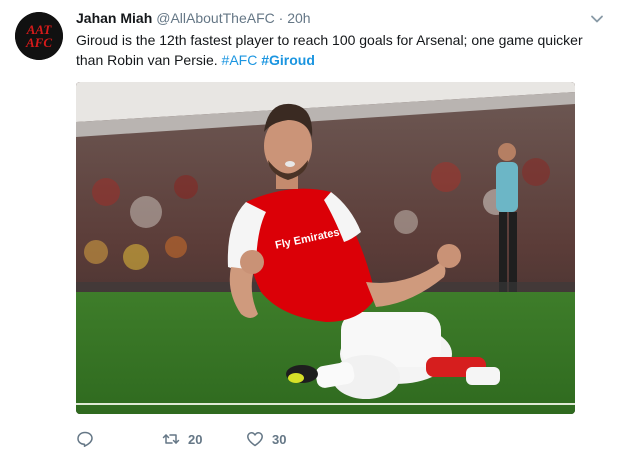  What do you see at coordinates (182, 439) in the screenshot?
I see `retweet-button: 20` at bounding box center [182, 439].